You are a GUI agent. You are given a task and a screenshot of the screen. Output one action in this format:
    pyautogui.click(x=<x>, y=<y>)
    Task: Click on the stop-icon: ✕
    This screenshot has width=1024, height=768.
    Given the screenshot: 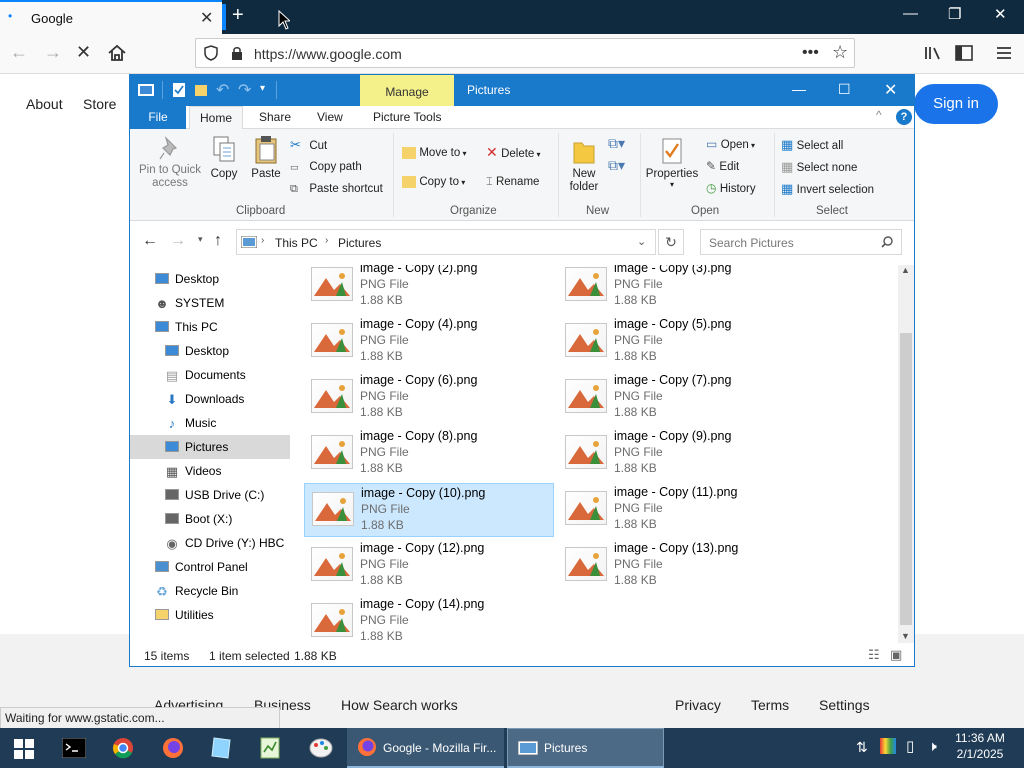 What is the action you would take?
    pyautogui.click(x=83, y=52)
    